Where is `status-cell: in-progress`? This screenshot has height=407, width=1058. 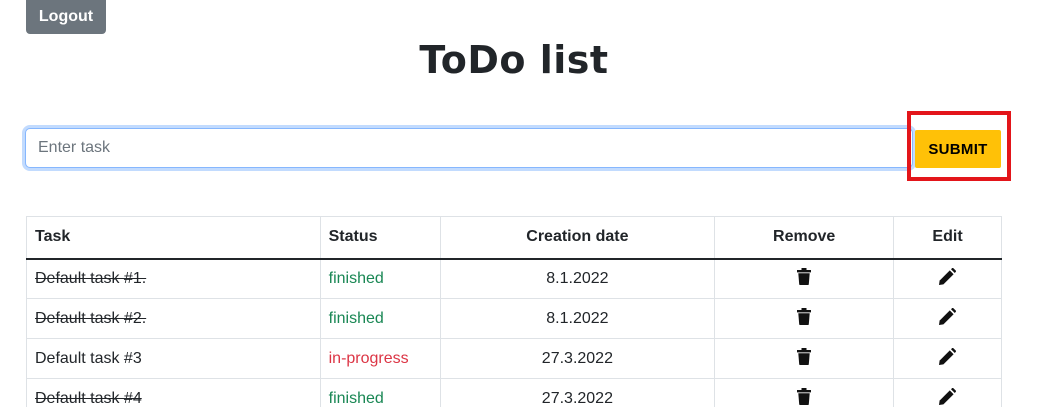 status-cell: in-progress is located at coordinates (380, 358).